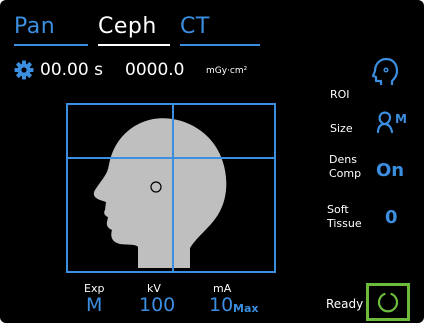  I want to click on size-label: Size, so click(341, 128).